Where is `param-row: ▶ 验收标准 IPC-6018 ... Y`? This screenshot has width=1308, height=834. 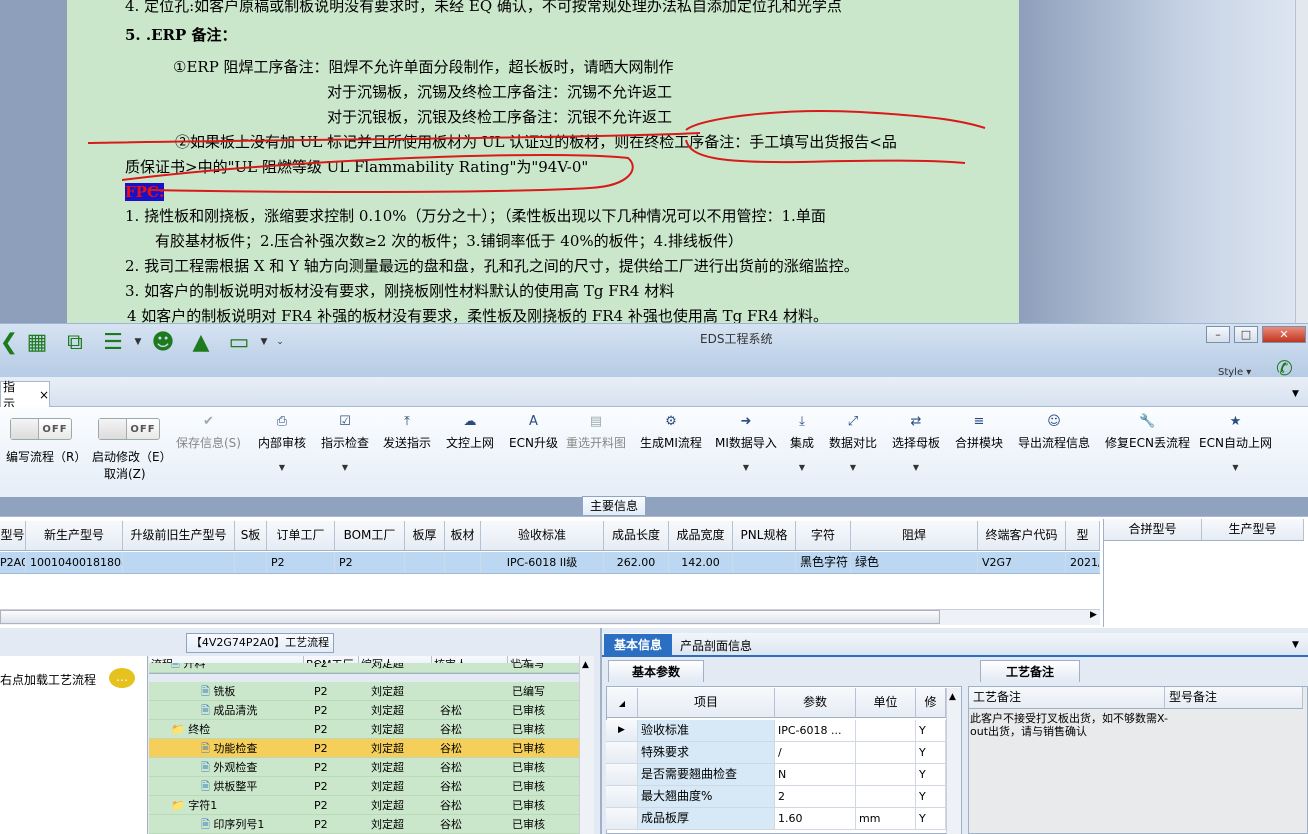 param-row: ▶ 验收标准 IPC-6018 ... Y is located at coordinates (776, 731).